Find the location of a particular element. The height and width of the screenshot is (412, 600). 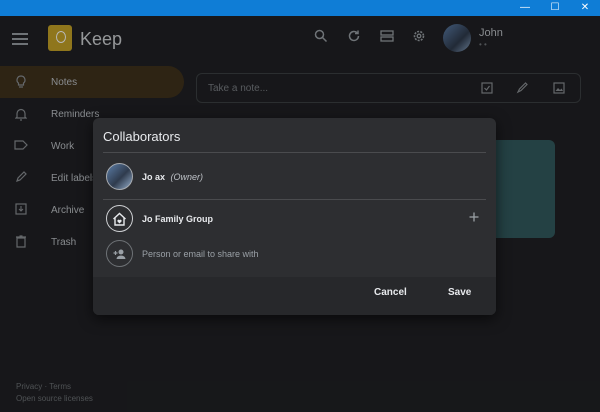

owner-row: Jo ax (Owner) is located at coordinates (154, 176).